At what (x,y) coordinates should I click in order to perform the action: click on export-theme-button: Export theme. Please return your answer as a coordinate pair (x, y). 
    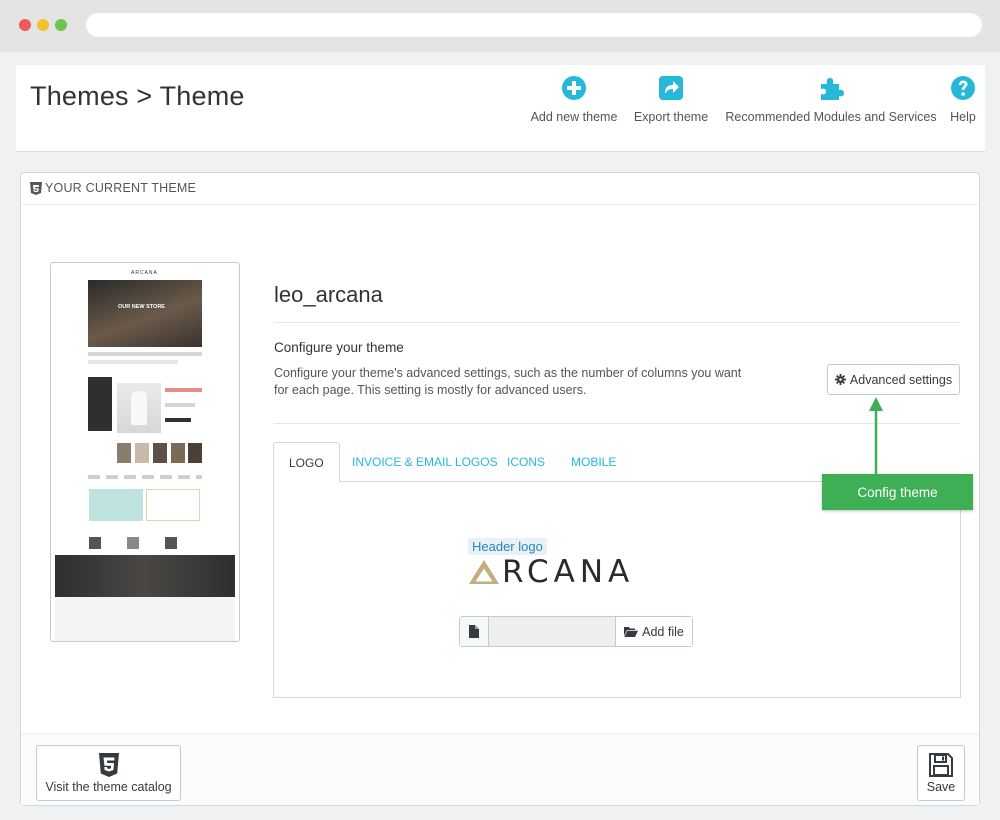
    Looking at the image, I should click on (671, 101).